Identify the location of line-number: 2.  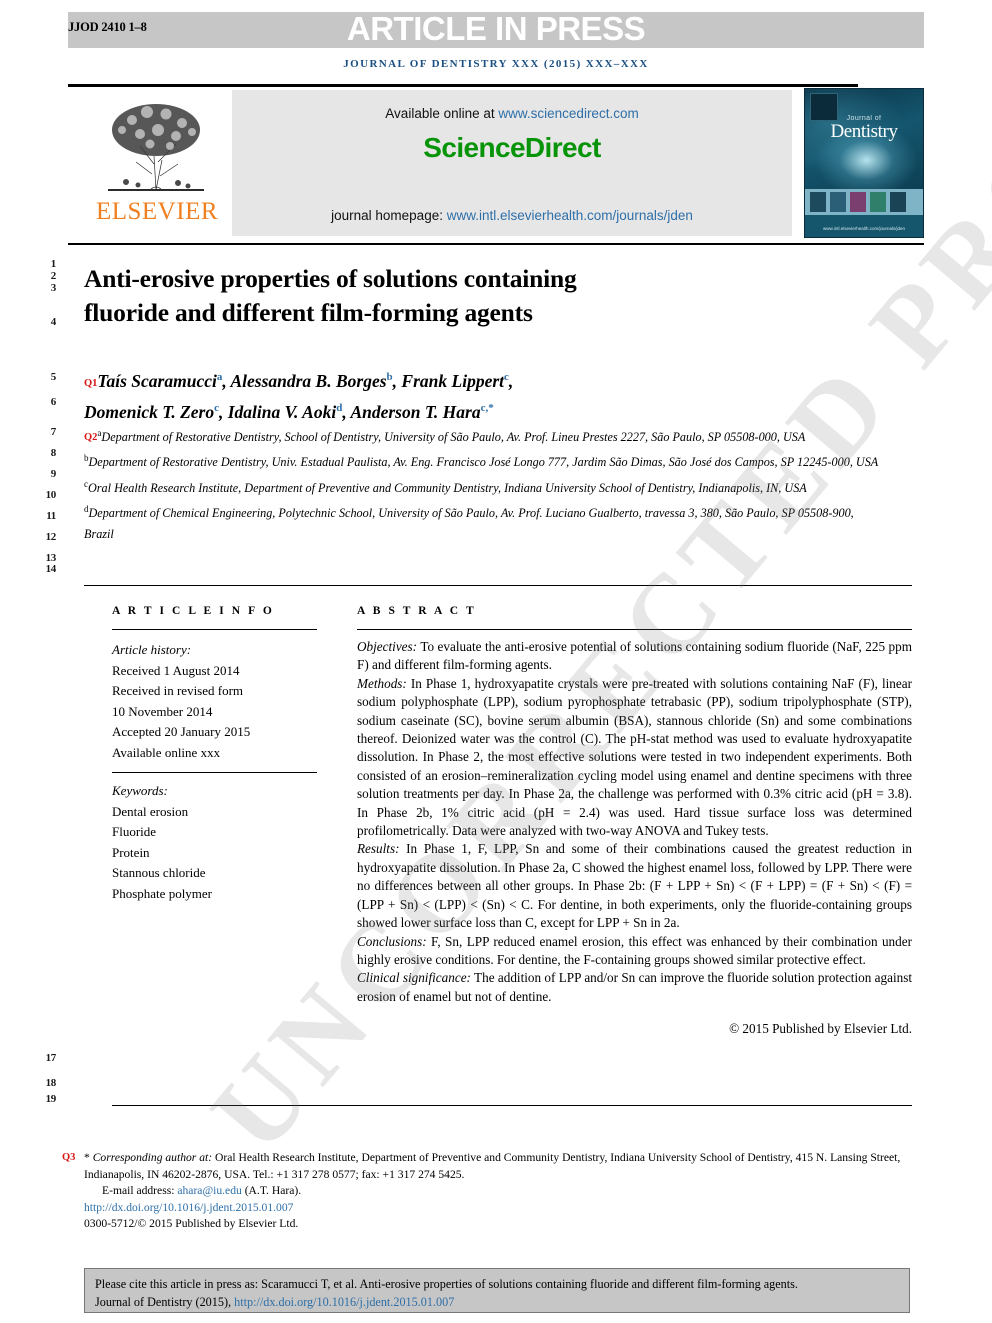
(53, 276).